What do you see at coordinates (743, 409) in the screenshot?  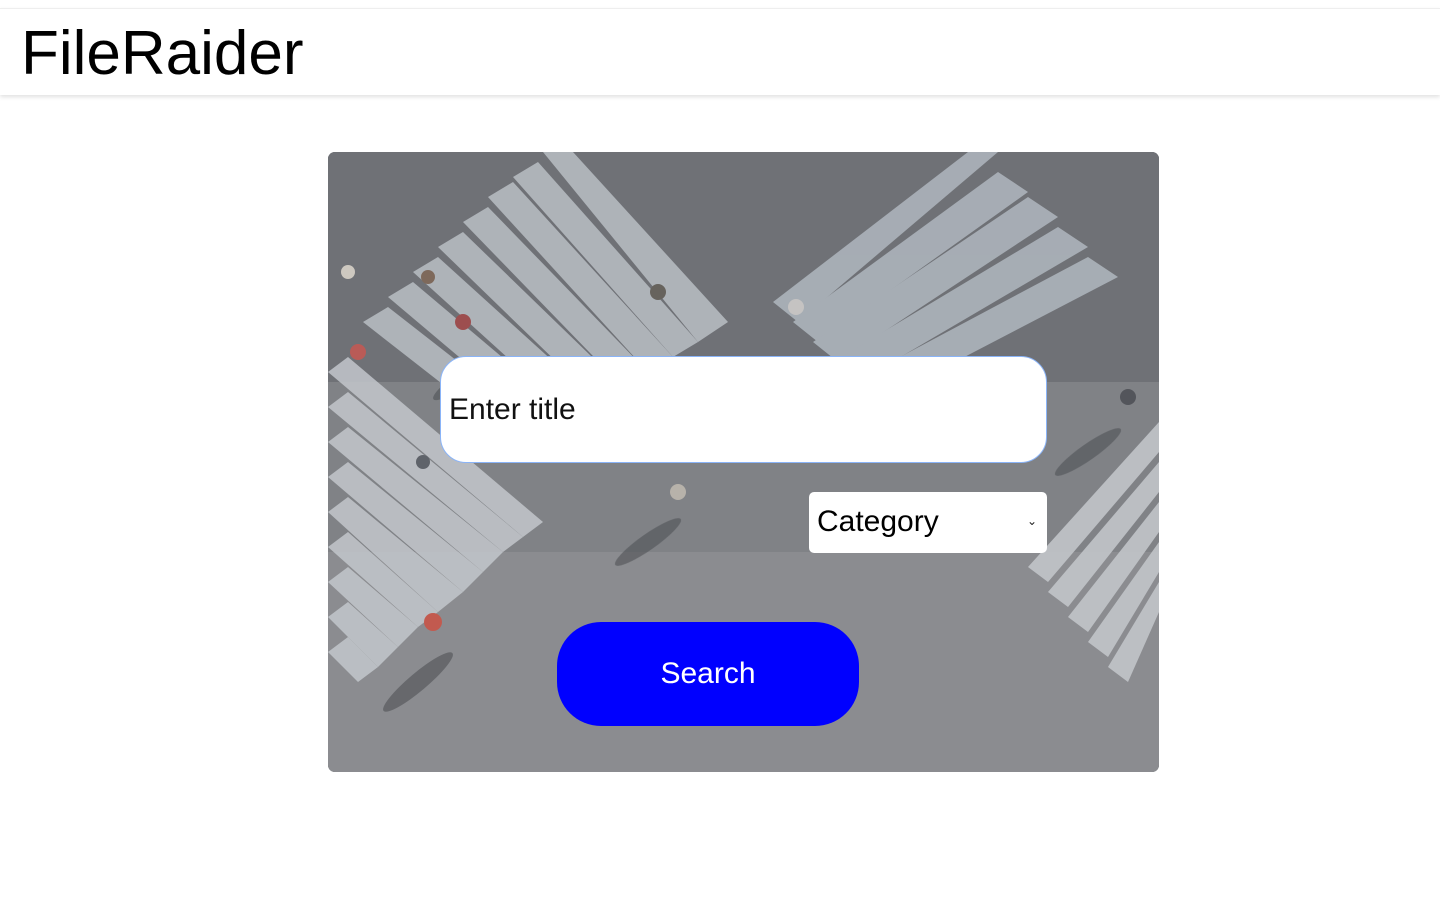 I see `title-search-input` at bounding box center [743, 409].